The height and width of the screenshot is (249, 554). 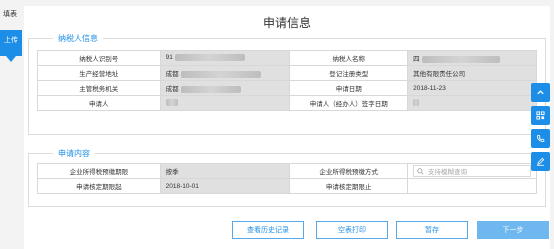 What do you see at coordinates (348, 186) in the screenshot?
I see `period-end-label: 申请核定期限止` at bounding box center [348, 186].